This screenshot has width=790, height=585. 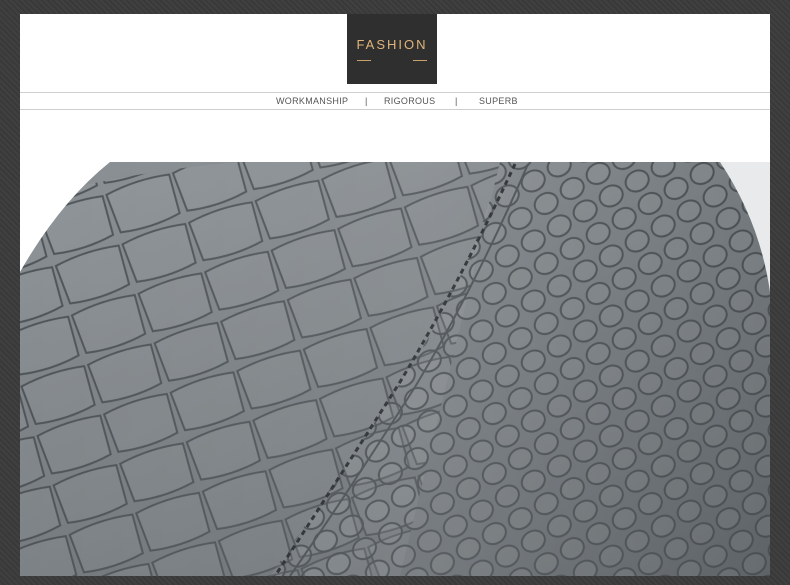 What do you see at coordinates (312, 101) in the screenshot?
I see `tagline-workmanship: WORKMANSHIP` at bounding box center [312, 101].